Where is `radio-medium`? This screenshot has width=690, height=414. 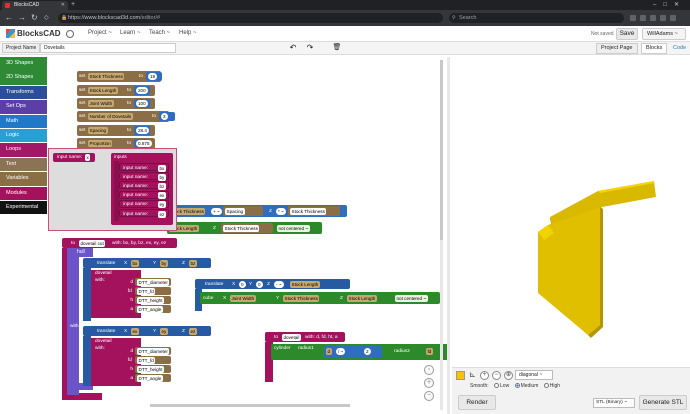
radio-medium is located at coordinates (517, 385).